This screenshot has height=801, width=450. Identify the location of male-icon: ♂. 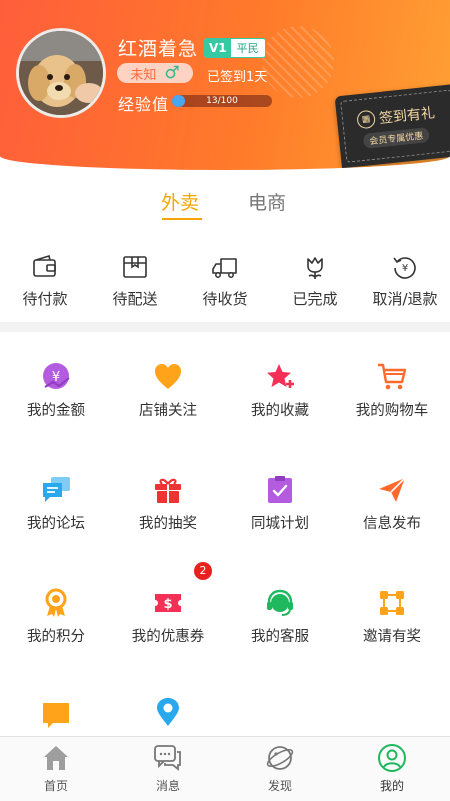
(172, 72).